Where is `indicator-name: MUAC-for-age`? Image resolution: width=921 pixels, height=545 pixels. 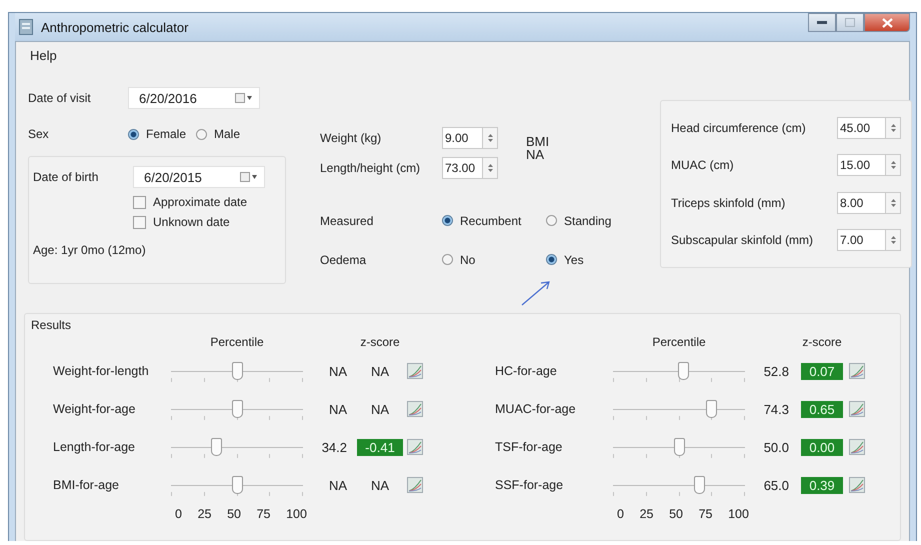 indicator-name: MUAC-for-age is located at coordinates (536, 409).